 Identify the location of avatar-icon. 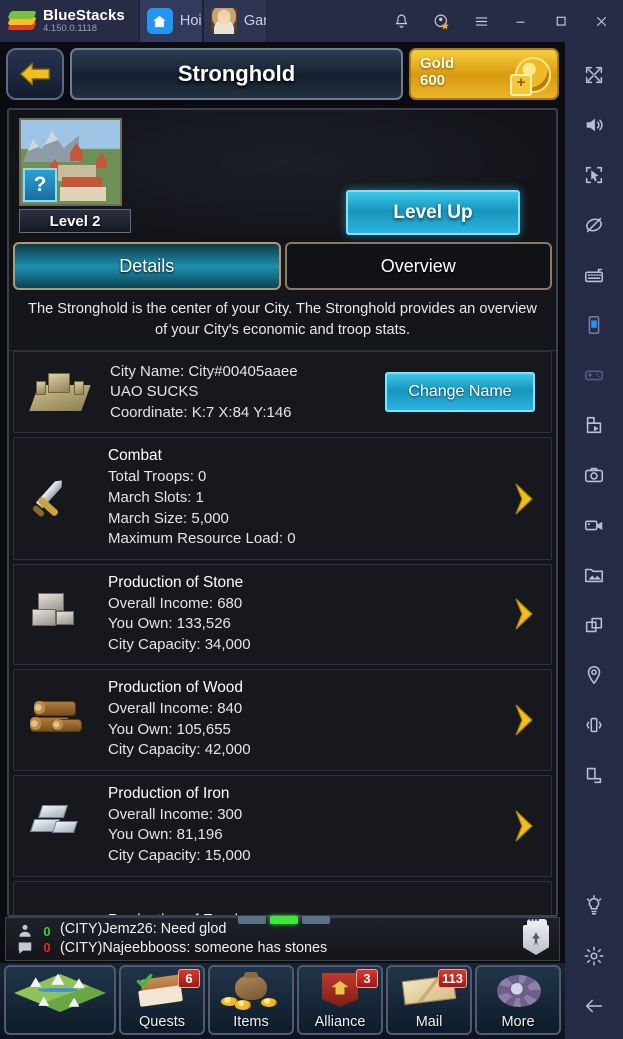
(223, 21).